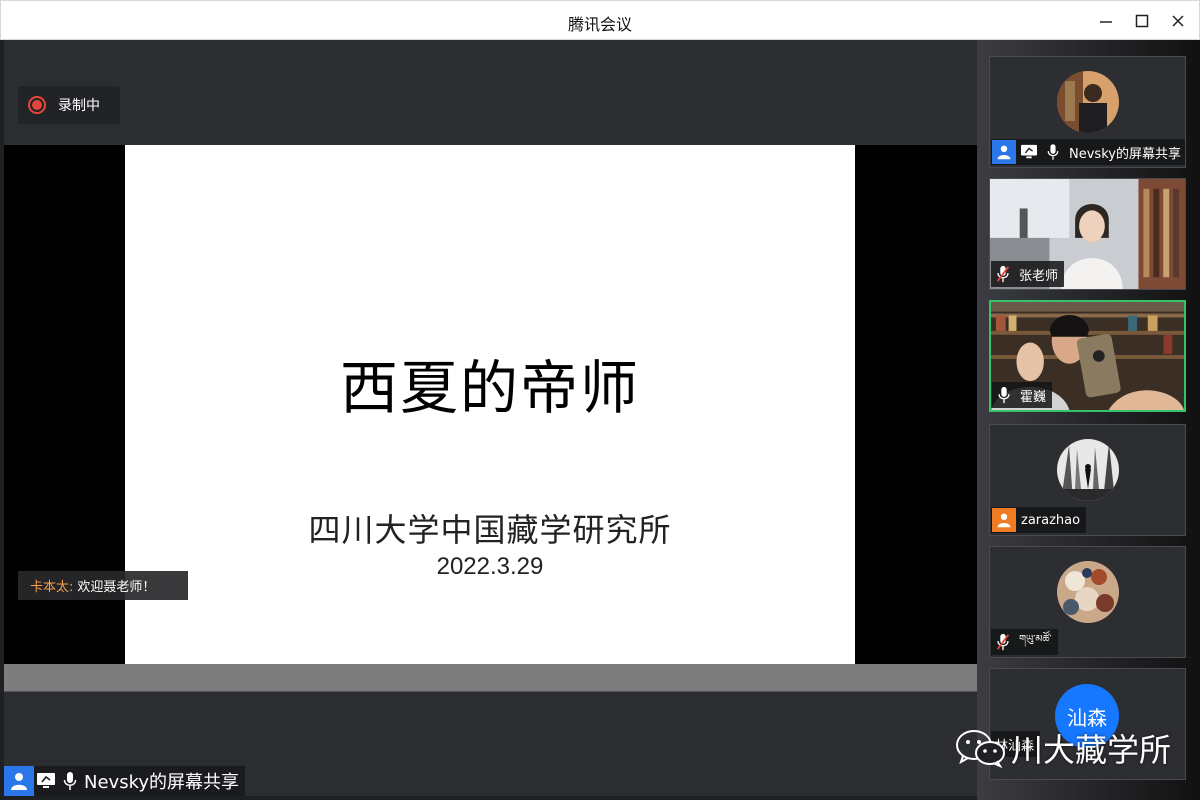 Image resolution: width=1200 pixels, height=800 pixels. I want to click on participant-name: གཡུ་མཚོ་, so click(1035, 639).